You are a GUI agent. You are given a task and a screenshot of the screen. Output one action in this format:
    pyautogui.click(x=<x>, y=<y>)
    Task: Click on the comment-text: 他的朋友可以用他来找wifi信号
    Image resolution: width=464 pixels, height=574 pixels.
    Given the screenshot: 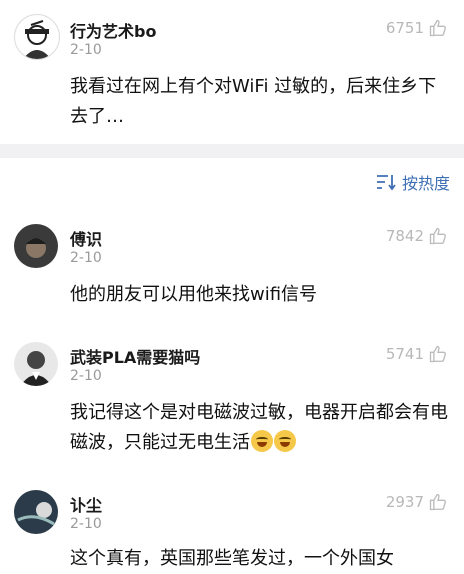 What is the action you would take?
    pyautogui.click(x=194, y=294)
    